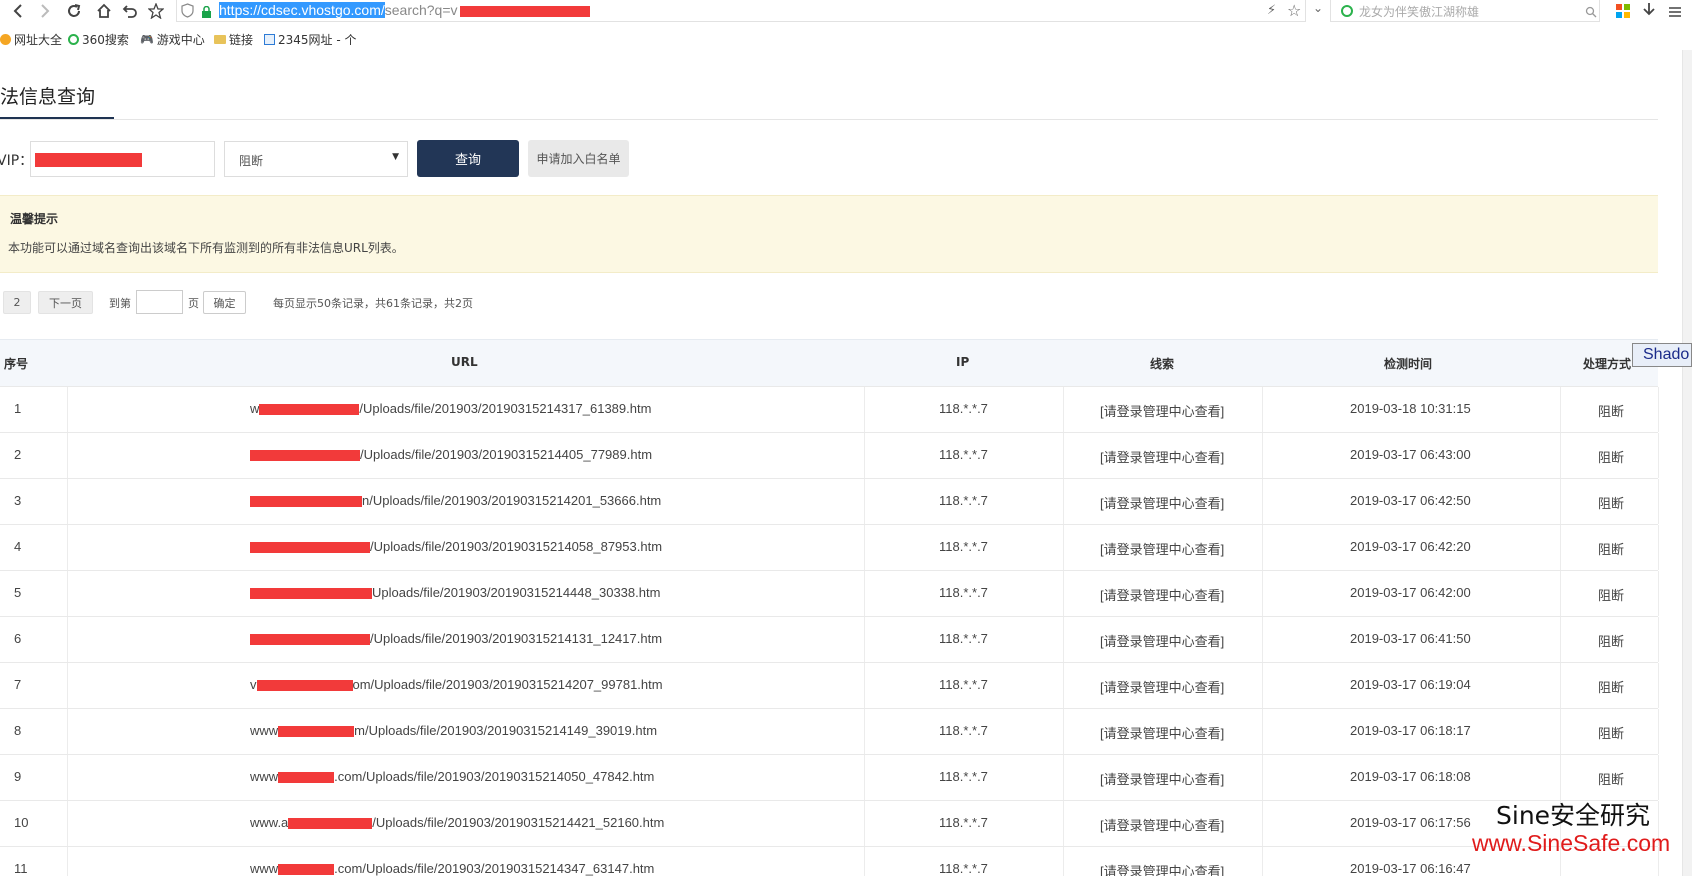 This screenshot has width=1692, height=876. Describe the element at coordinates (98, 39) in the screenshot. I see `bookmark-item: 360搜索` at that location.